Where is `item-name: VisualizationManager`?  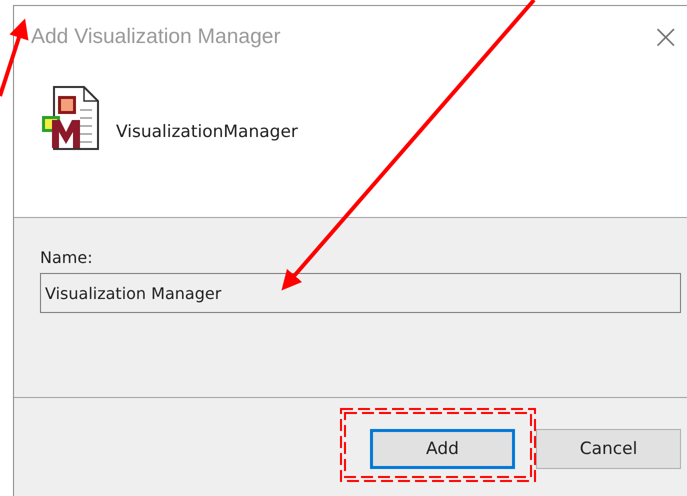
item-name: VisualizationManager is located at coordinates (207, 133).